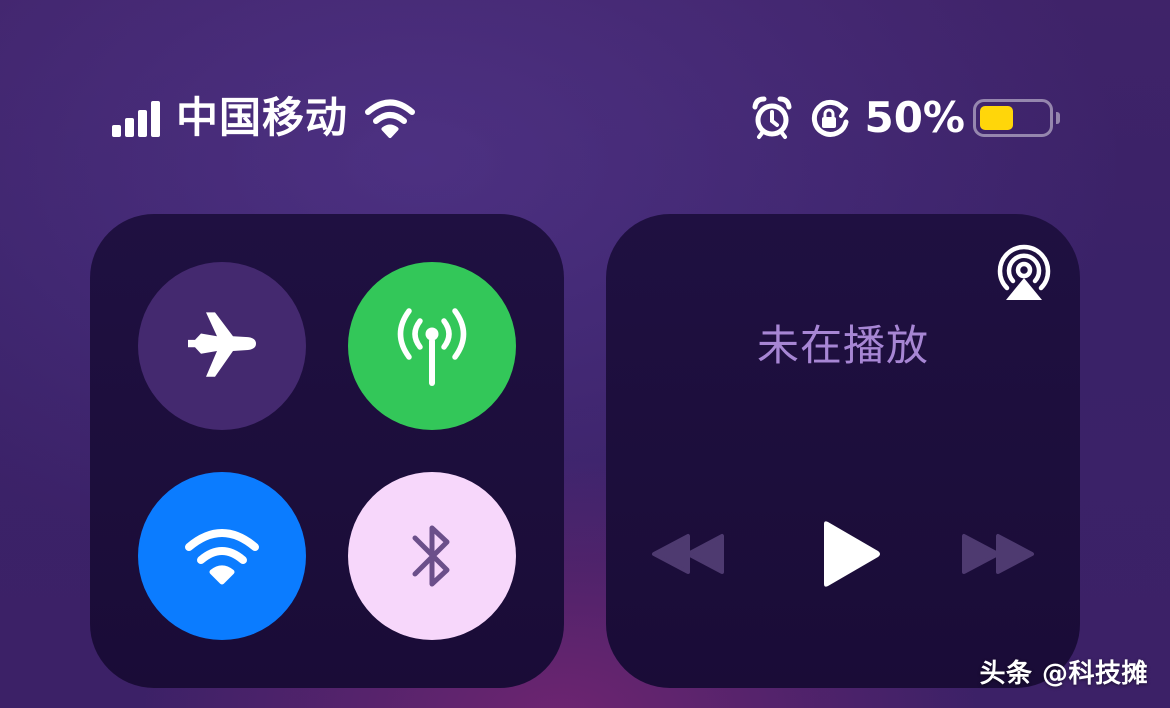 The width and height of the screenshot is (1170, 708). Describe the element at coordinates (998, 554) in the screenshot. I see `fast-forward-icon` at that location.